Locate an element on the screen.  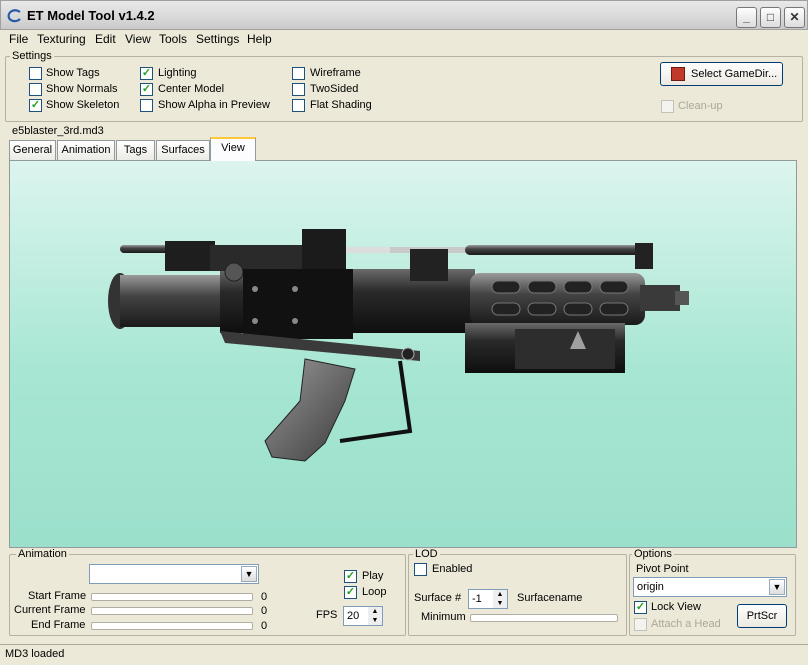
tab-tags: Tags is located at coordinates (135, 150).